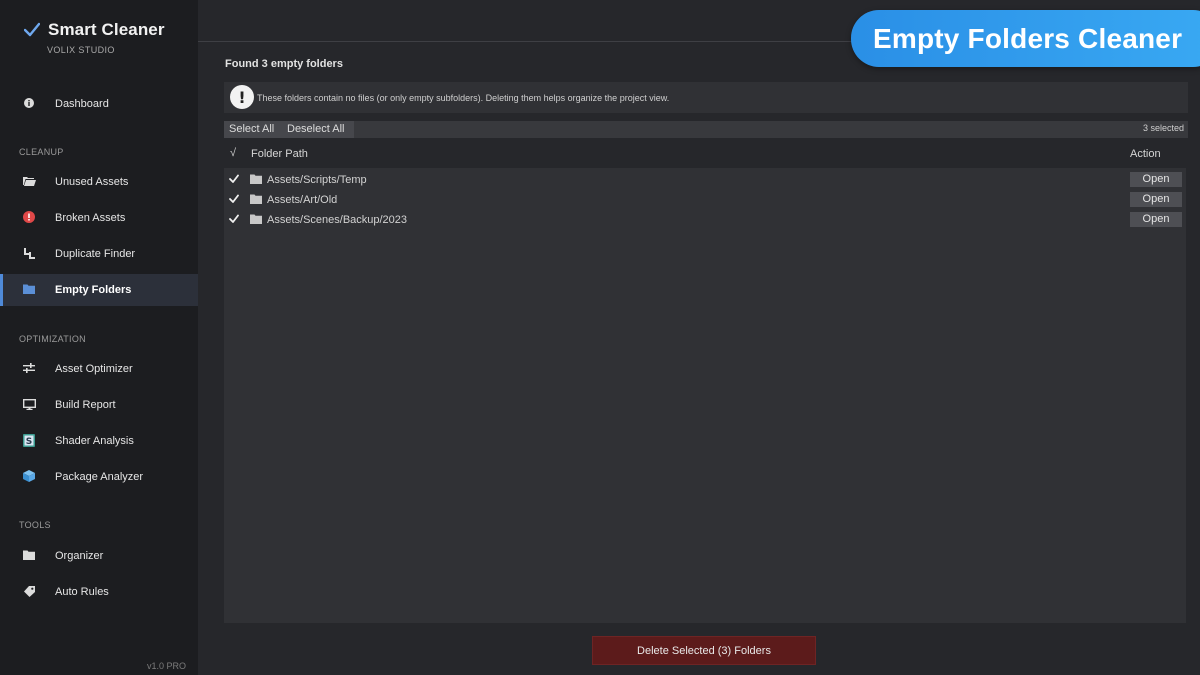 The height and width of the screenshot is (675, 1200). What do you see at coordinates (29, 591) in the screenshot?
I see `tag-icon` at bounding box center [29, 591].